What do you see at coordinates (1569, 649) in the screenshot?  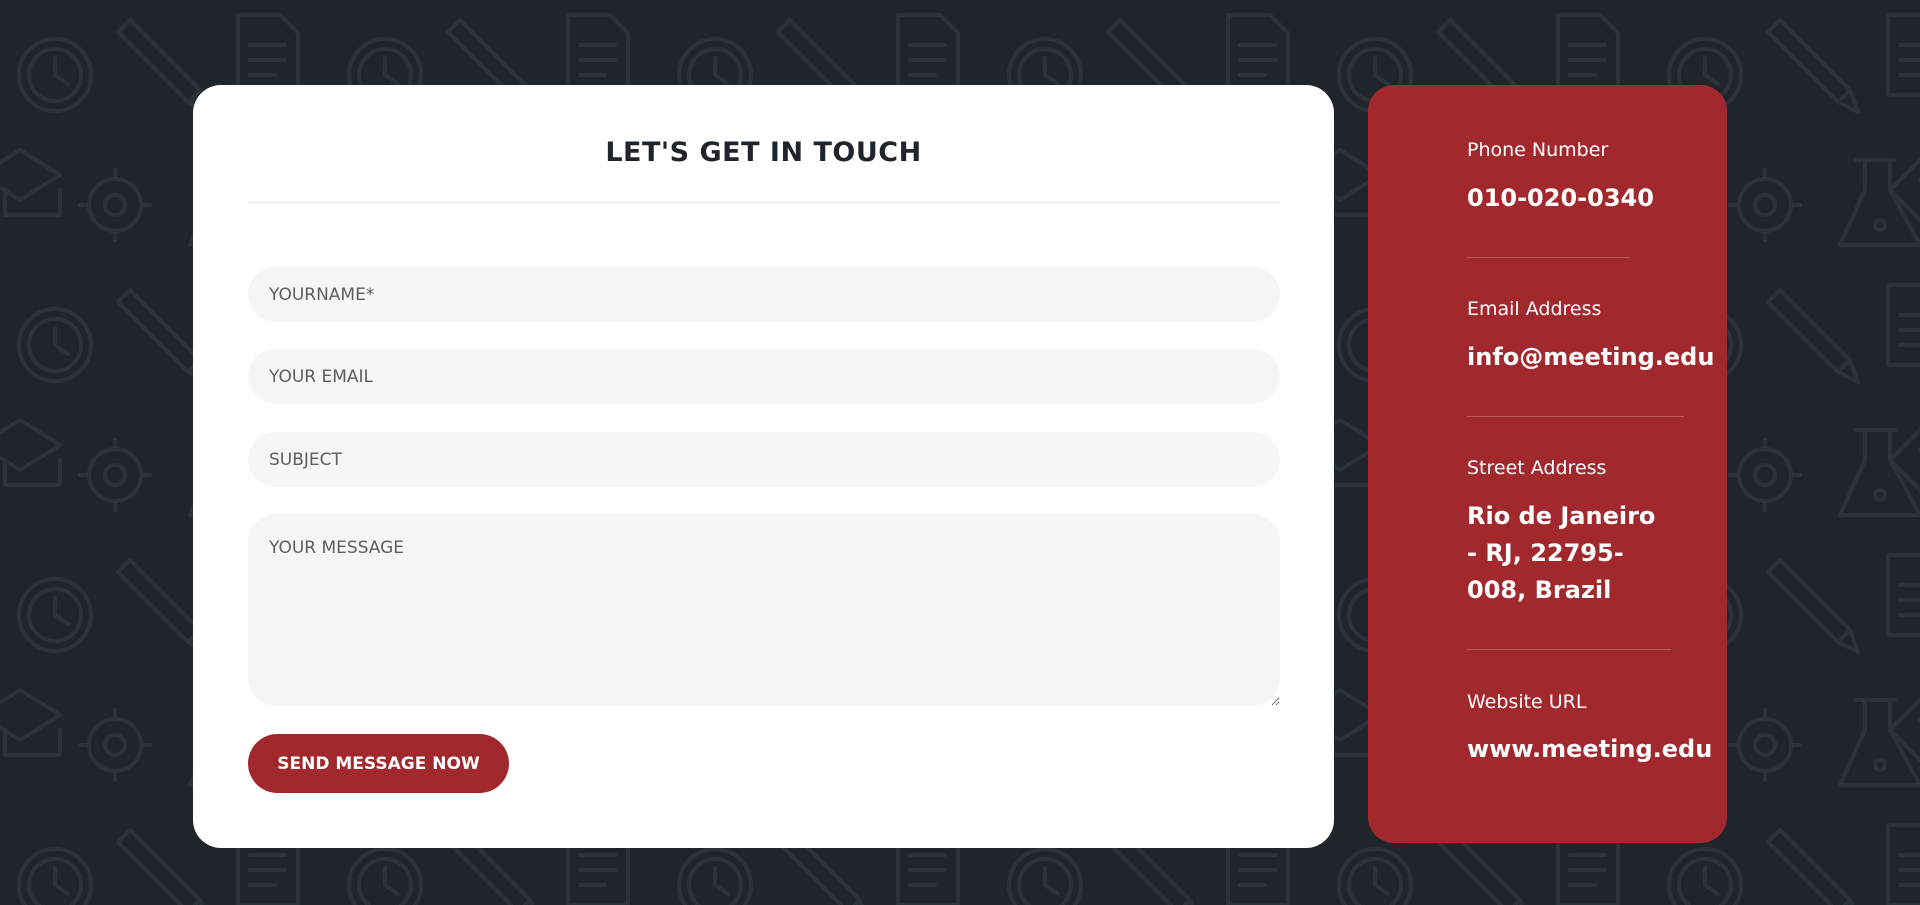 I see `address-divider` at bounding box center [1569, 649].